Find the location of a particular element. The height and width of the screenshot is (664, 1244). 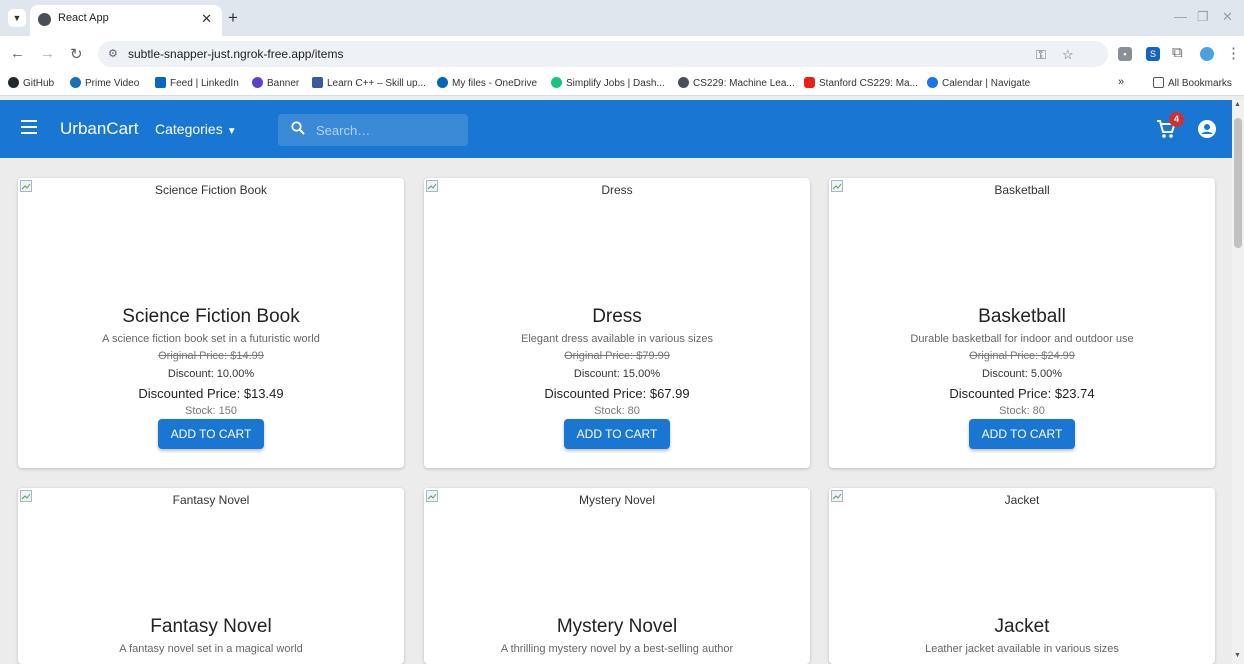

image-alt-text: Basketball is located at coordinates (1022, 190).